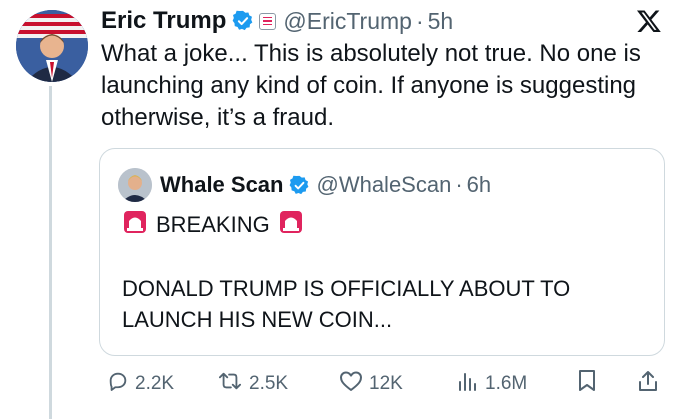 This screenshot has width=680, height=419. I want to click on quote-header: Whale Scan @WhaleScan · 6h, so click(304, 185).